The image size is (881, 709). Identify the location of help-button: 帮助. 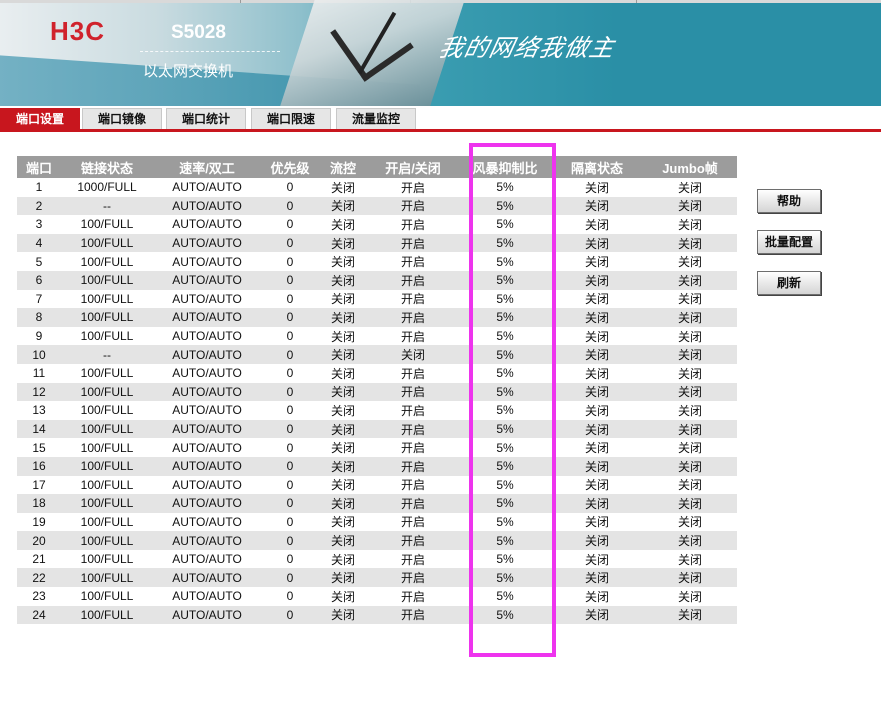
(789, 201).